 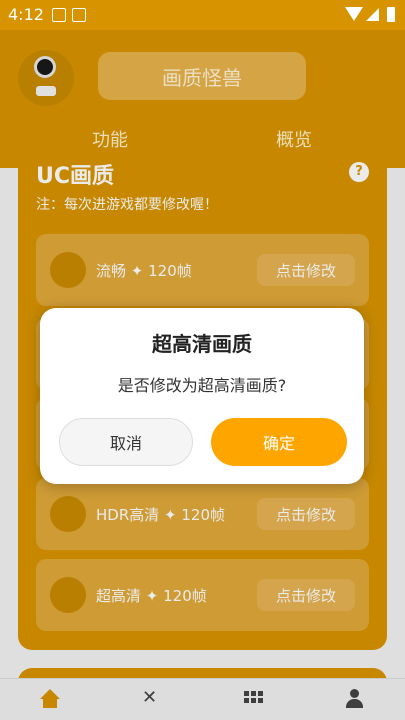 I want to click on wifi-icon, so click(x=354, y=14).